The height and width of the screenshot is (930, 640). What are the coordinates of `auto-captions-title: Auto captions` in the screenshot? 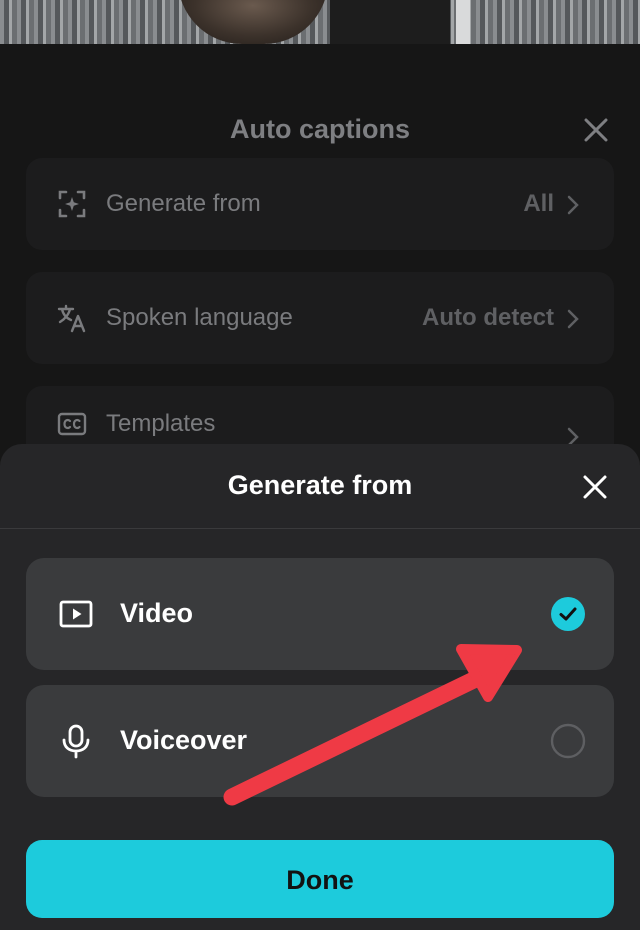 It's located at (320, 129).